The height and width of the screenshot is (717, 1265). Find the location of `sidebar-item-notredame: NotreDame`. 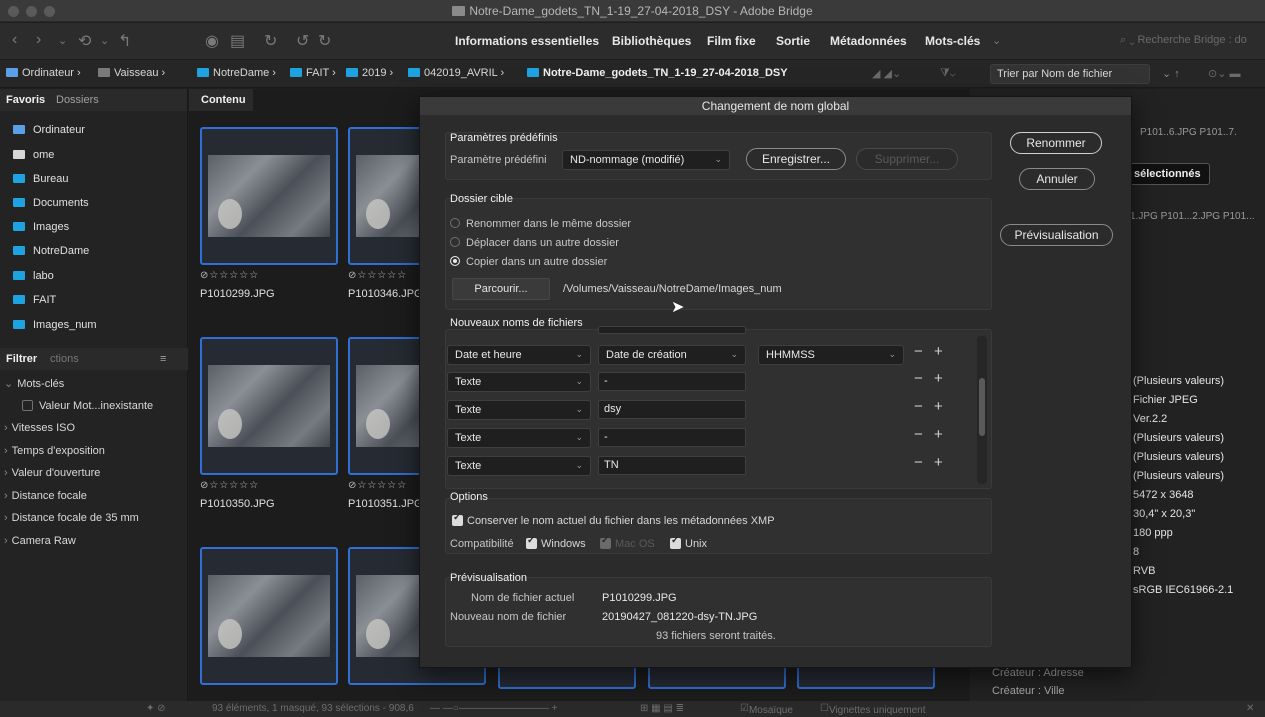

sidebar-item-notredame: NotreDame is located at coordinates (51, 251).